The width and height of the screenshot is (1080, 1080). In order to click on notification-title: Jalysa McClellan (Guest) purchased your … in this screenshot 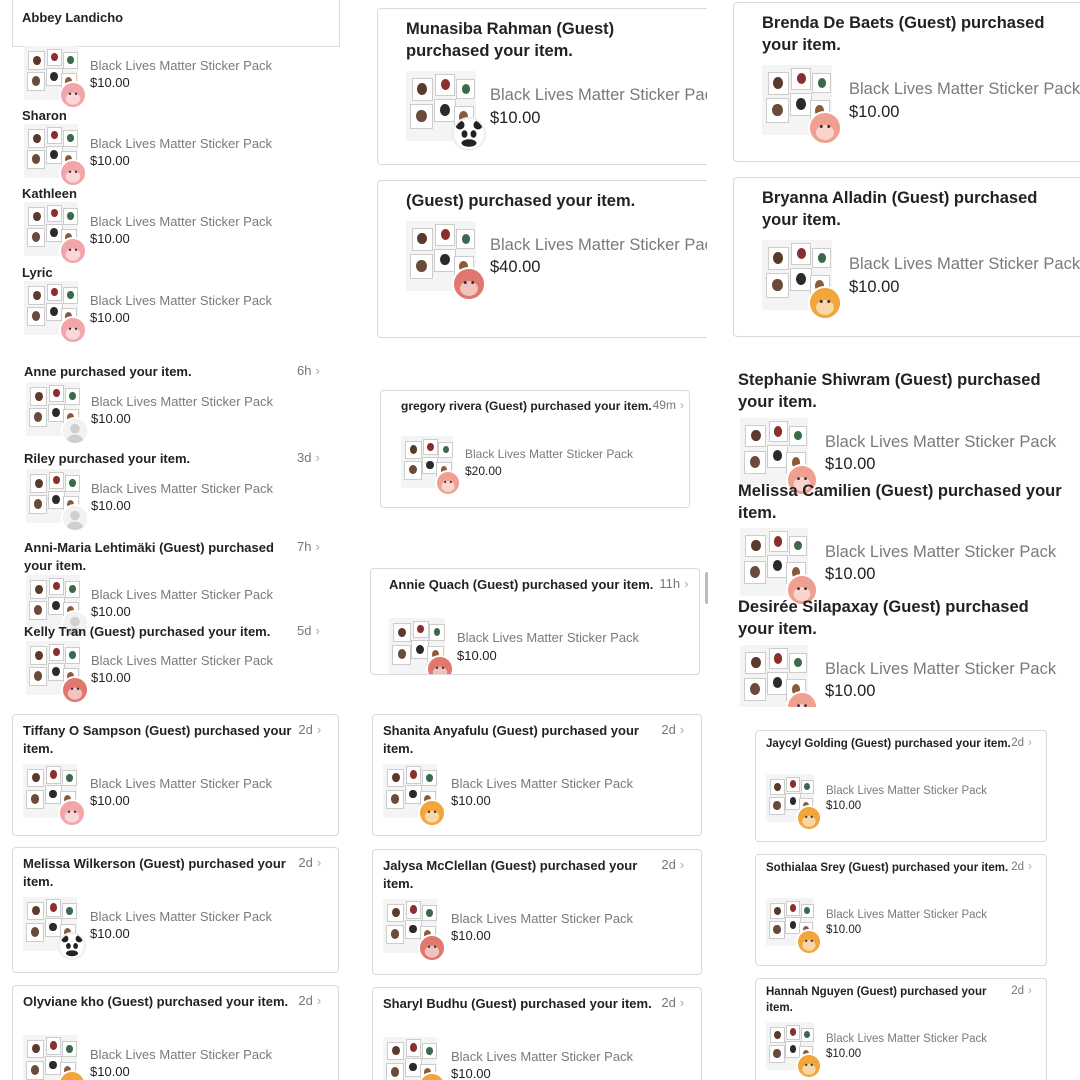, I will do `click(522, 874)`.